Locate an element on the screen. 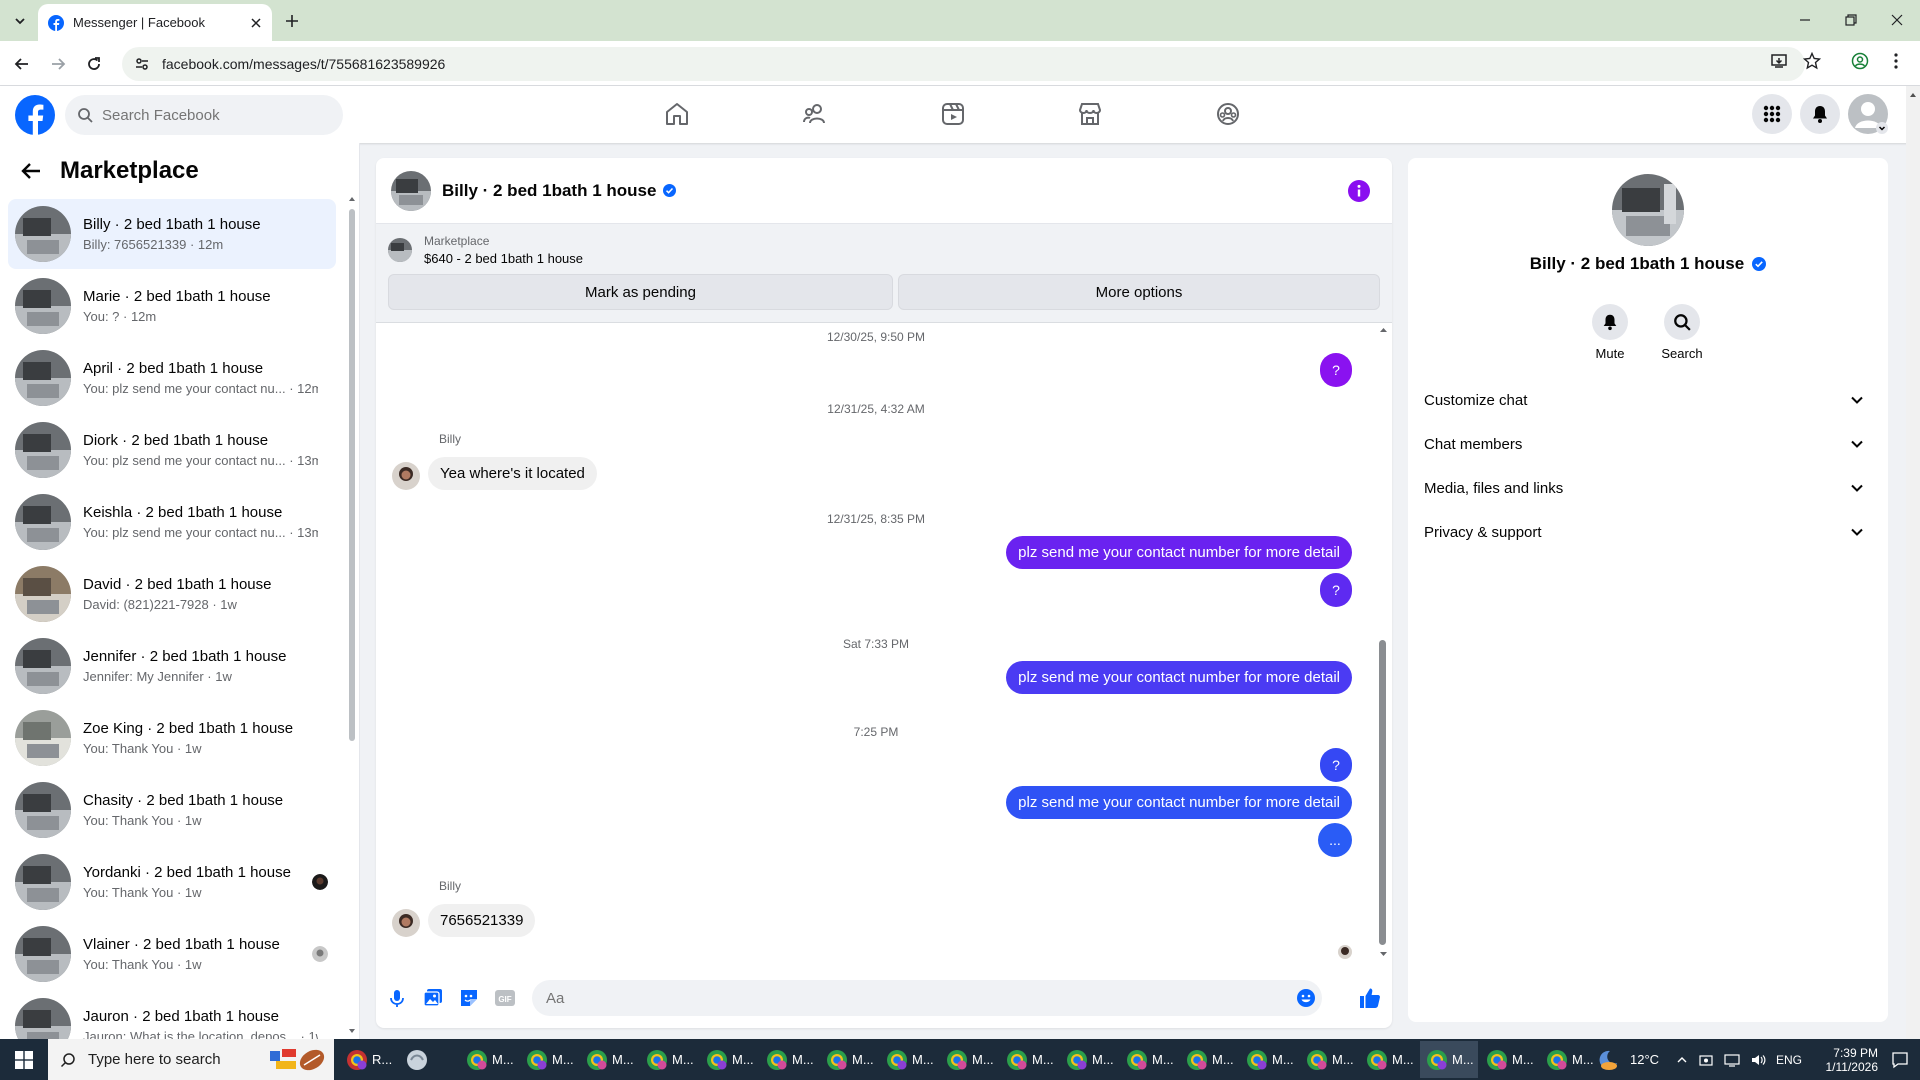  scrollbar-thumb is located at coordinates (352, 475).